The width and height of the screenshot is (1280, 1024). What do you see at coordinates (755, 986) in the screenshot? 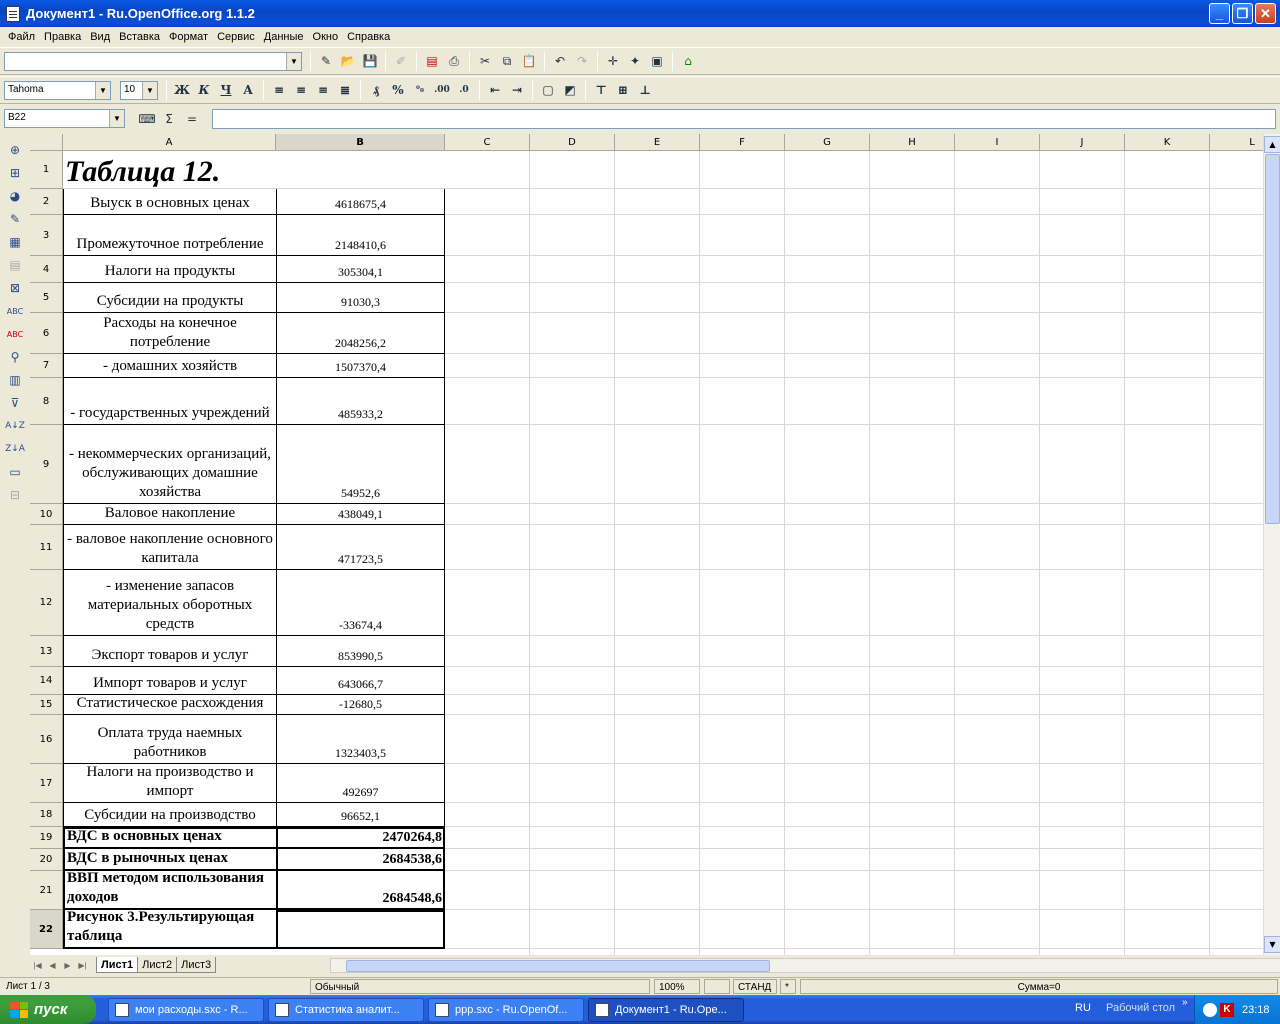
I see `status-mode: СТАНД` at bounding box center [755, 986].